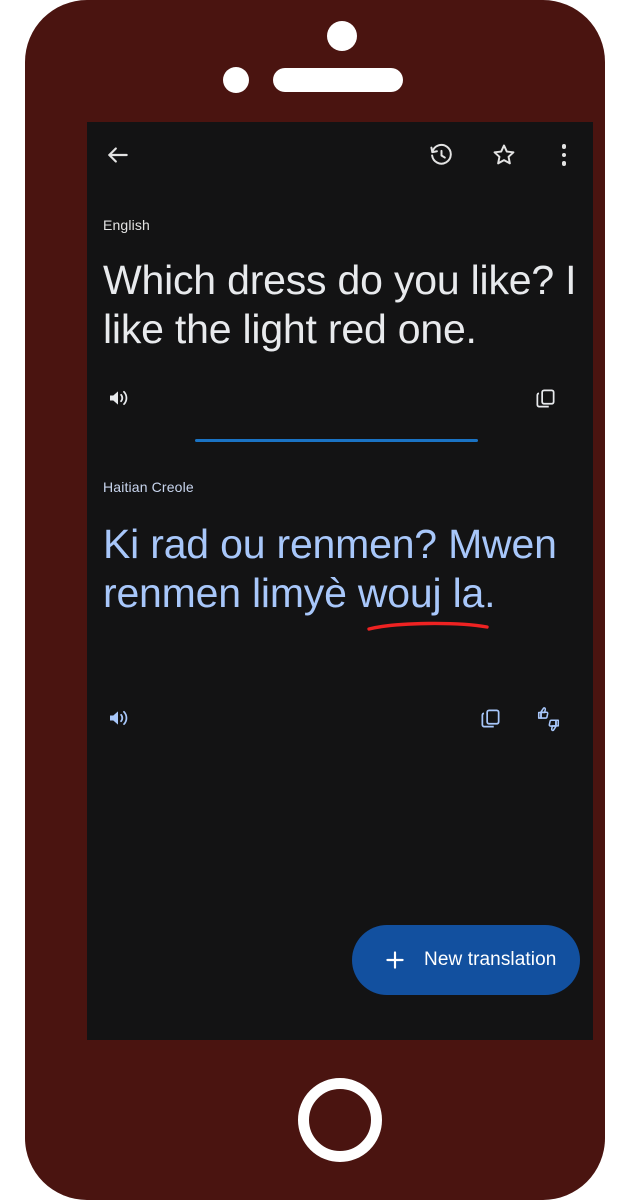 Image resolution: width=628 pixels, height=1200 pixels. I want to click on star-outline-icon, so click(504, 155).